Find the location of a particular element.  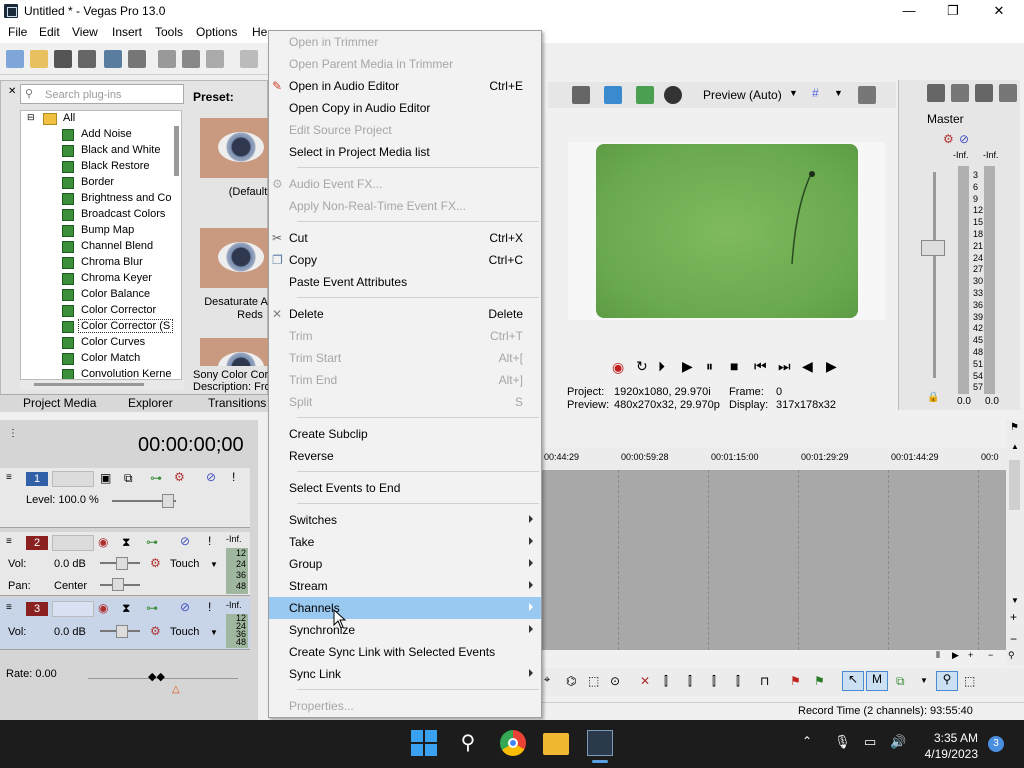

chrome-icon is located at coordinates (513, 743).